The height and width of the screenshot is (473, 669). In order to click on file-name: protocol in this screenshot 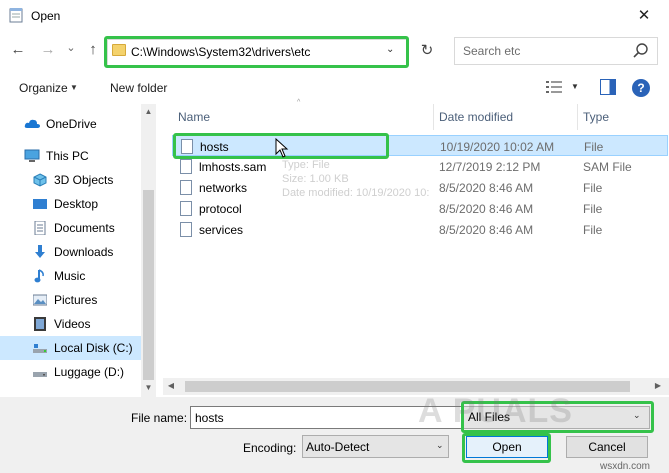, I will do `click(220, 209)`.